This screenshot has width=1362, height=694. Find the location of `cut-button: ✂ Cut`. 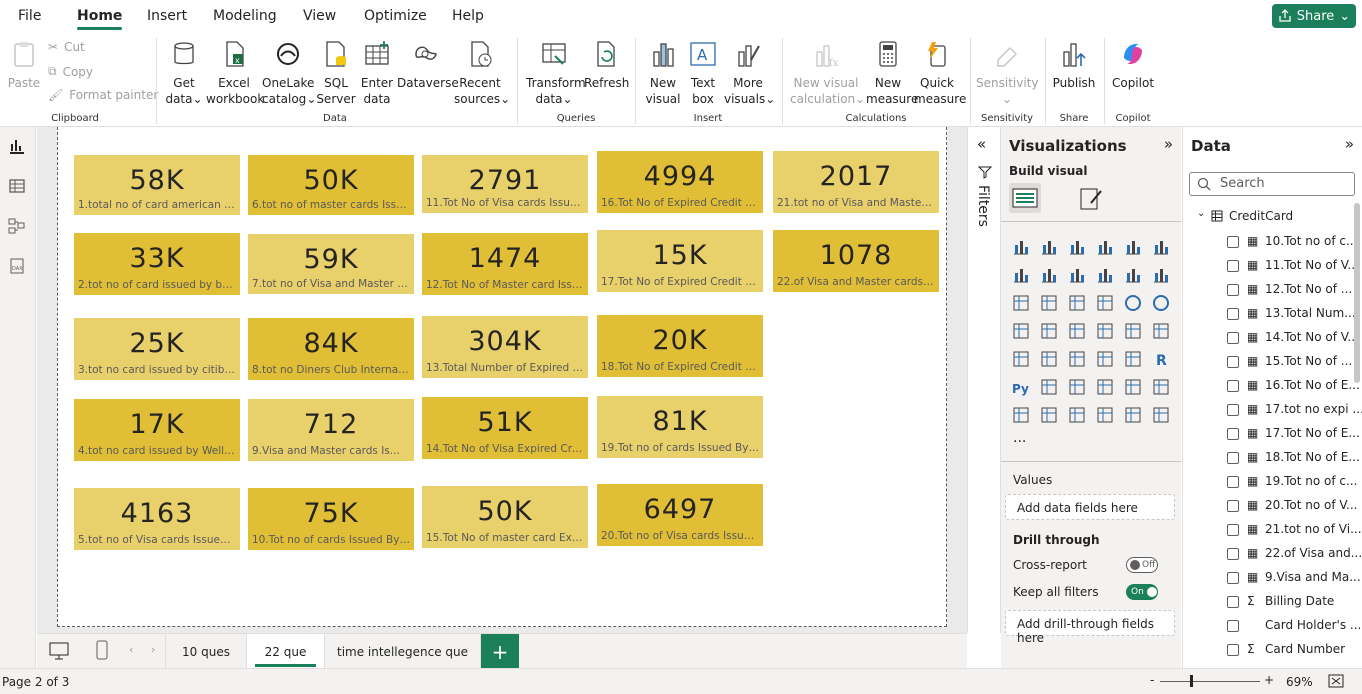

cut-button: ✂ Cut is located at coordinates (66, 47).